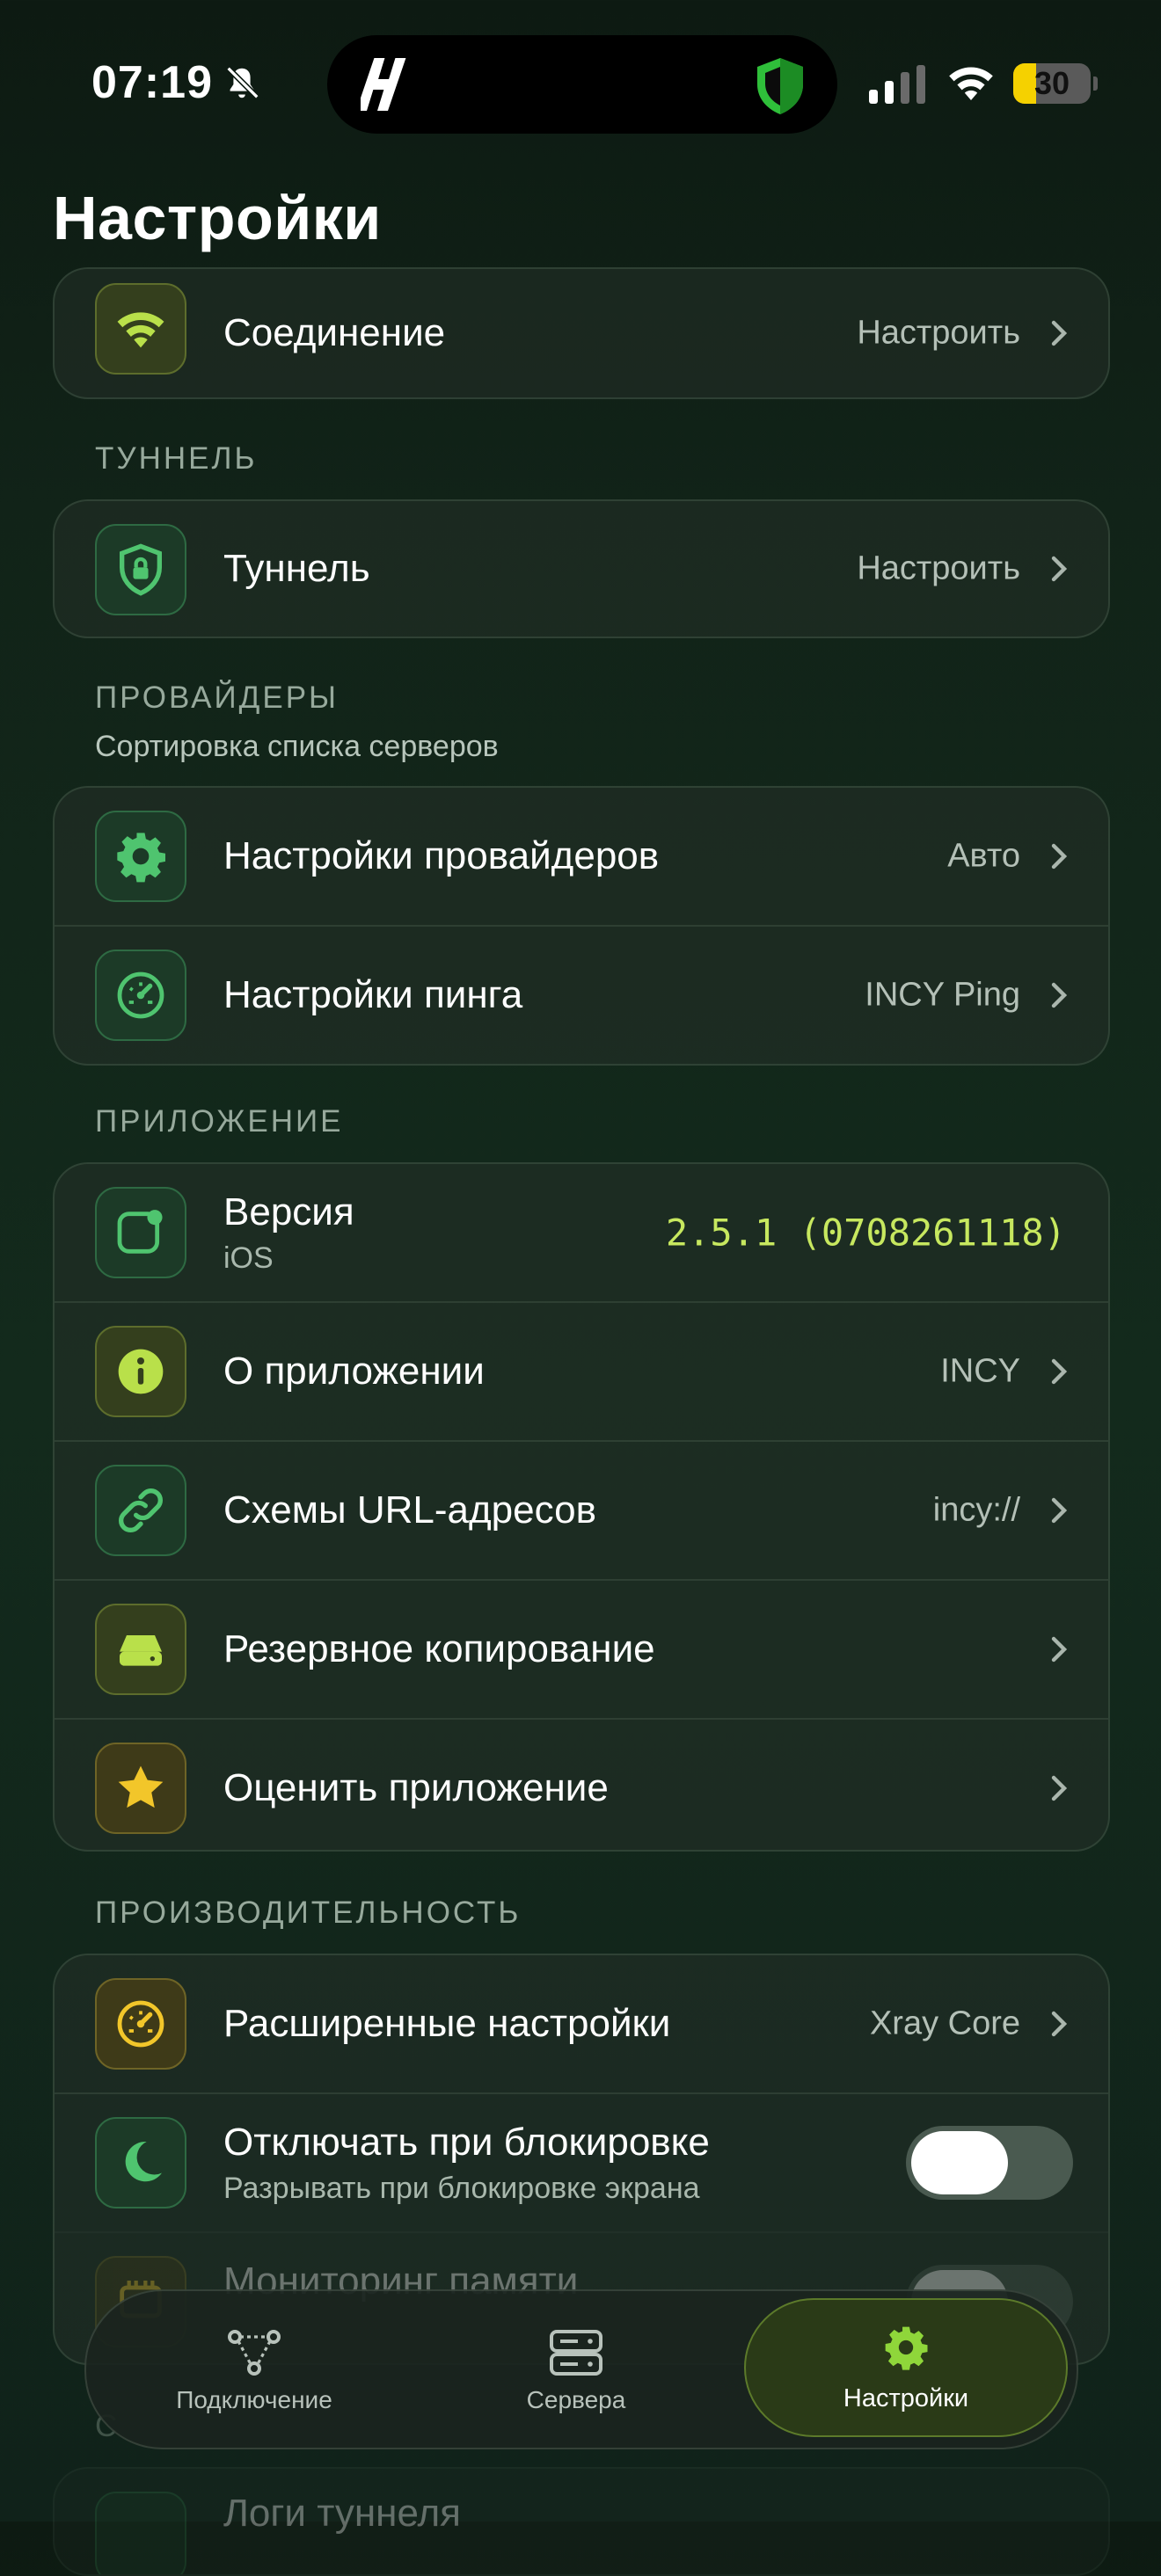 This screenshot has height=2576, width=1161. Describe the element at coordinates (373, 994) in the screenshot. I see `ping-settings-title: Настройки пинга` at that location.